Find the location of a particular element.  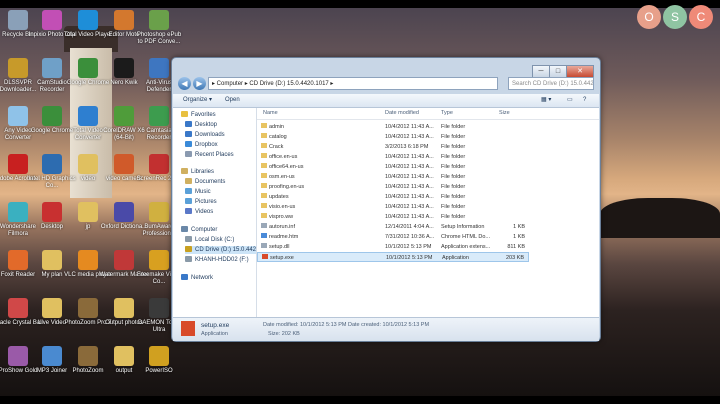

file-row: Crack 3/2/2013 6:18 PM File folder is located at coordinates (393, 147).